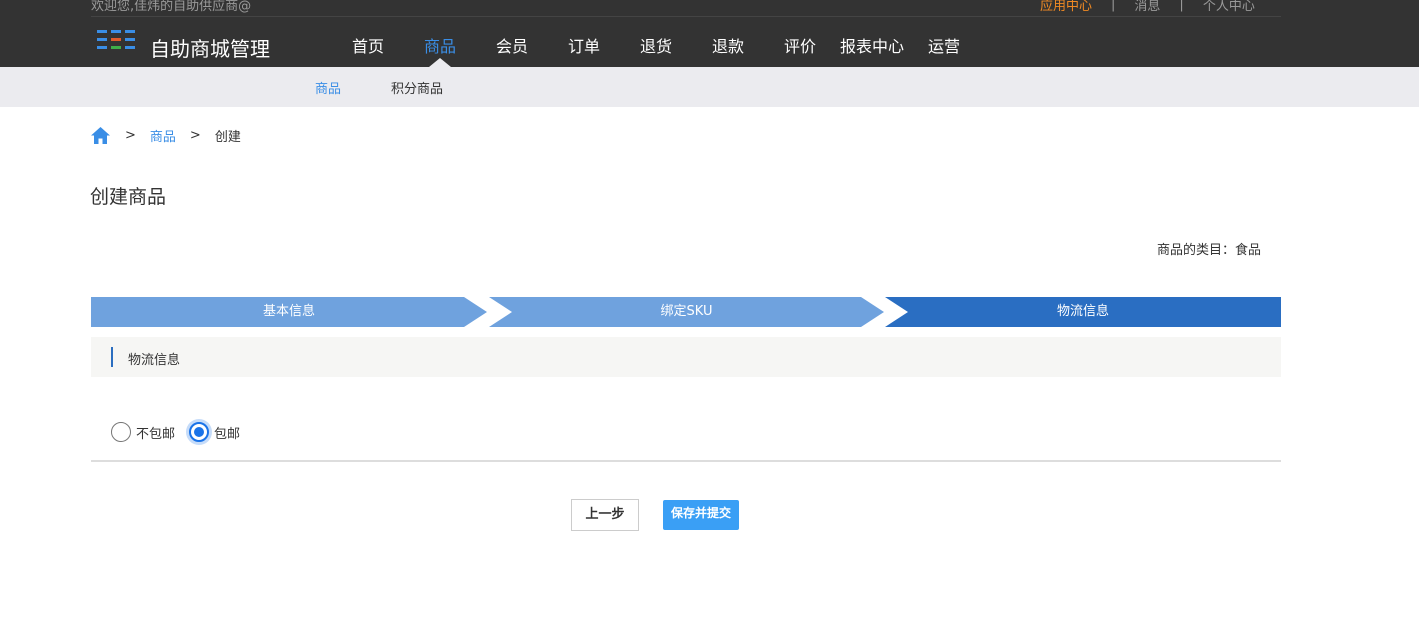  I want to click on subnav-products: 商品, so click(328, 87).